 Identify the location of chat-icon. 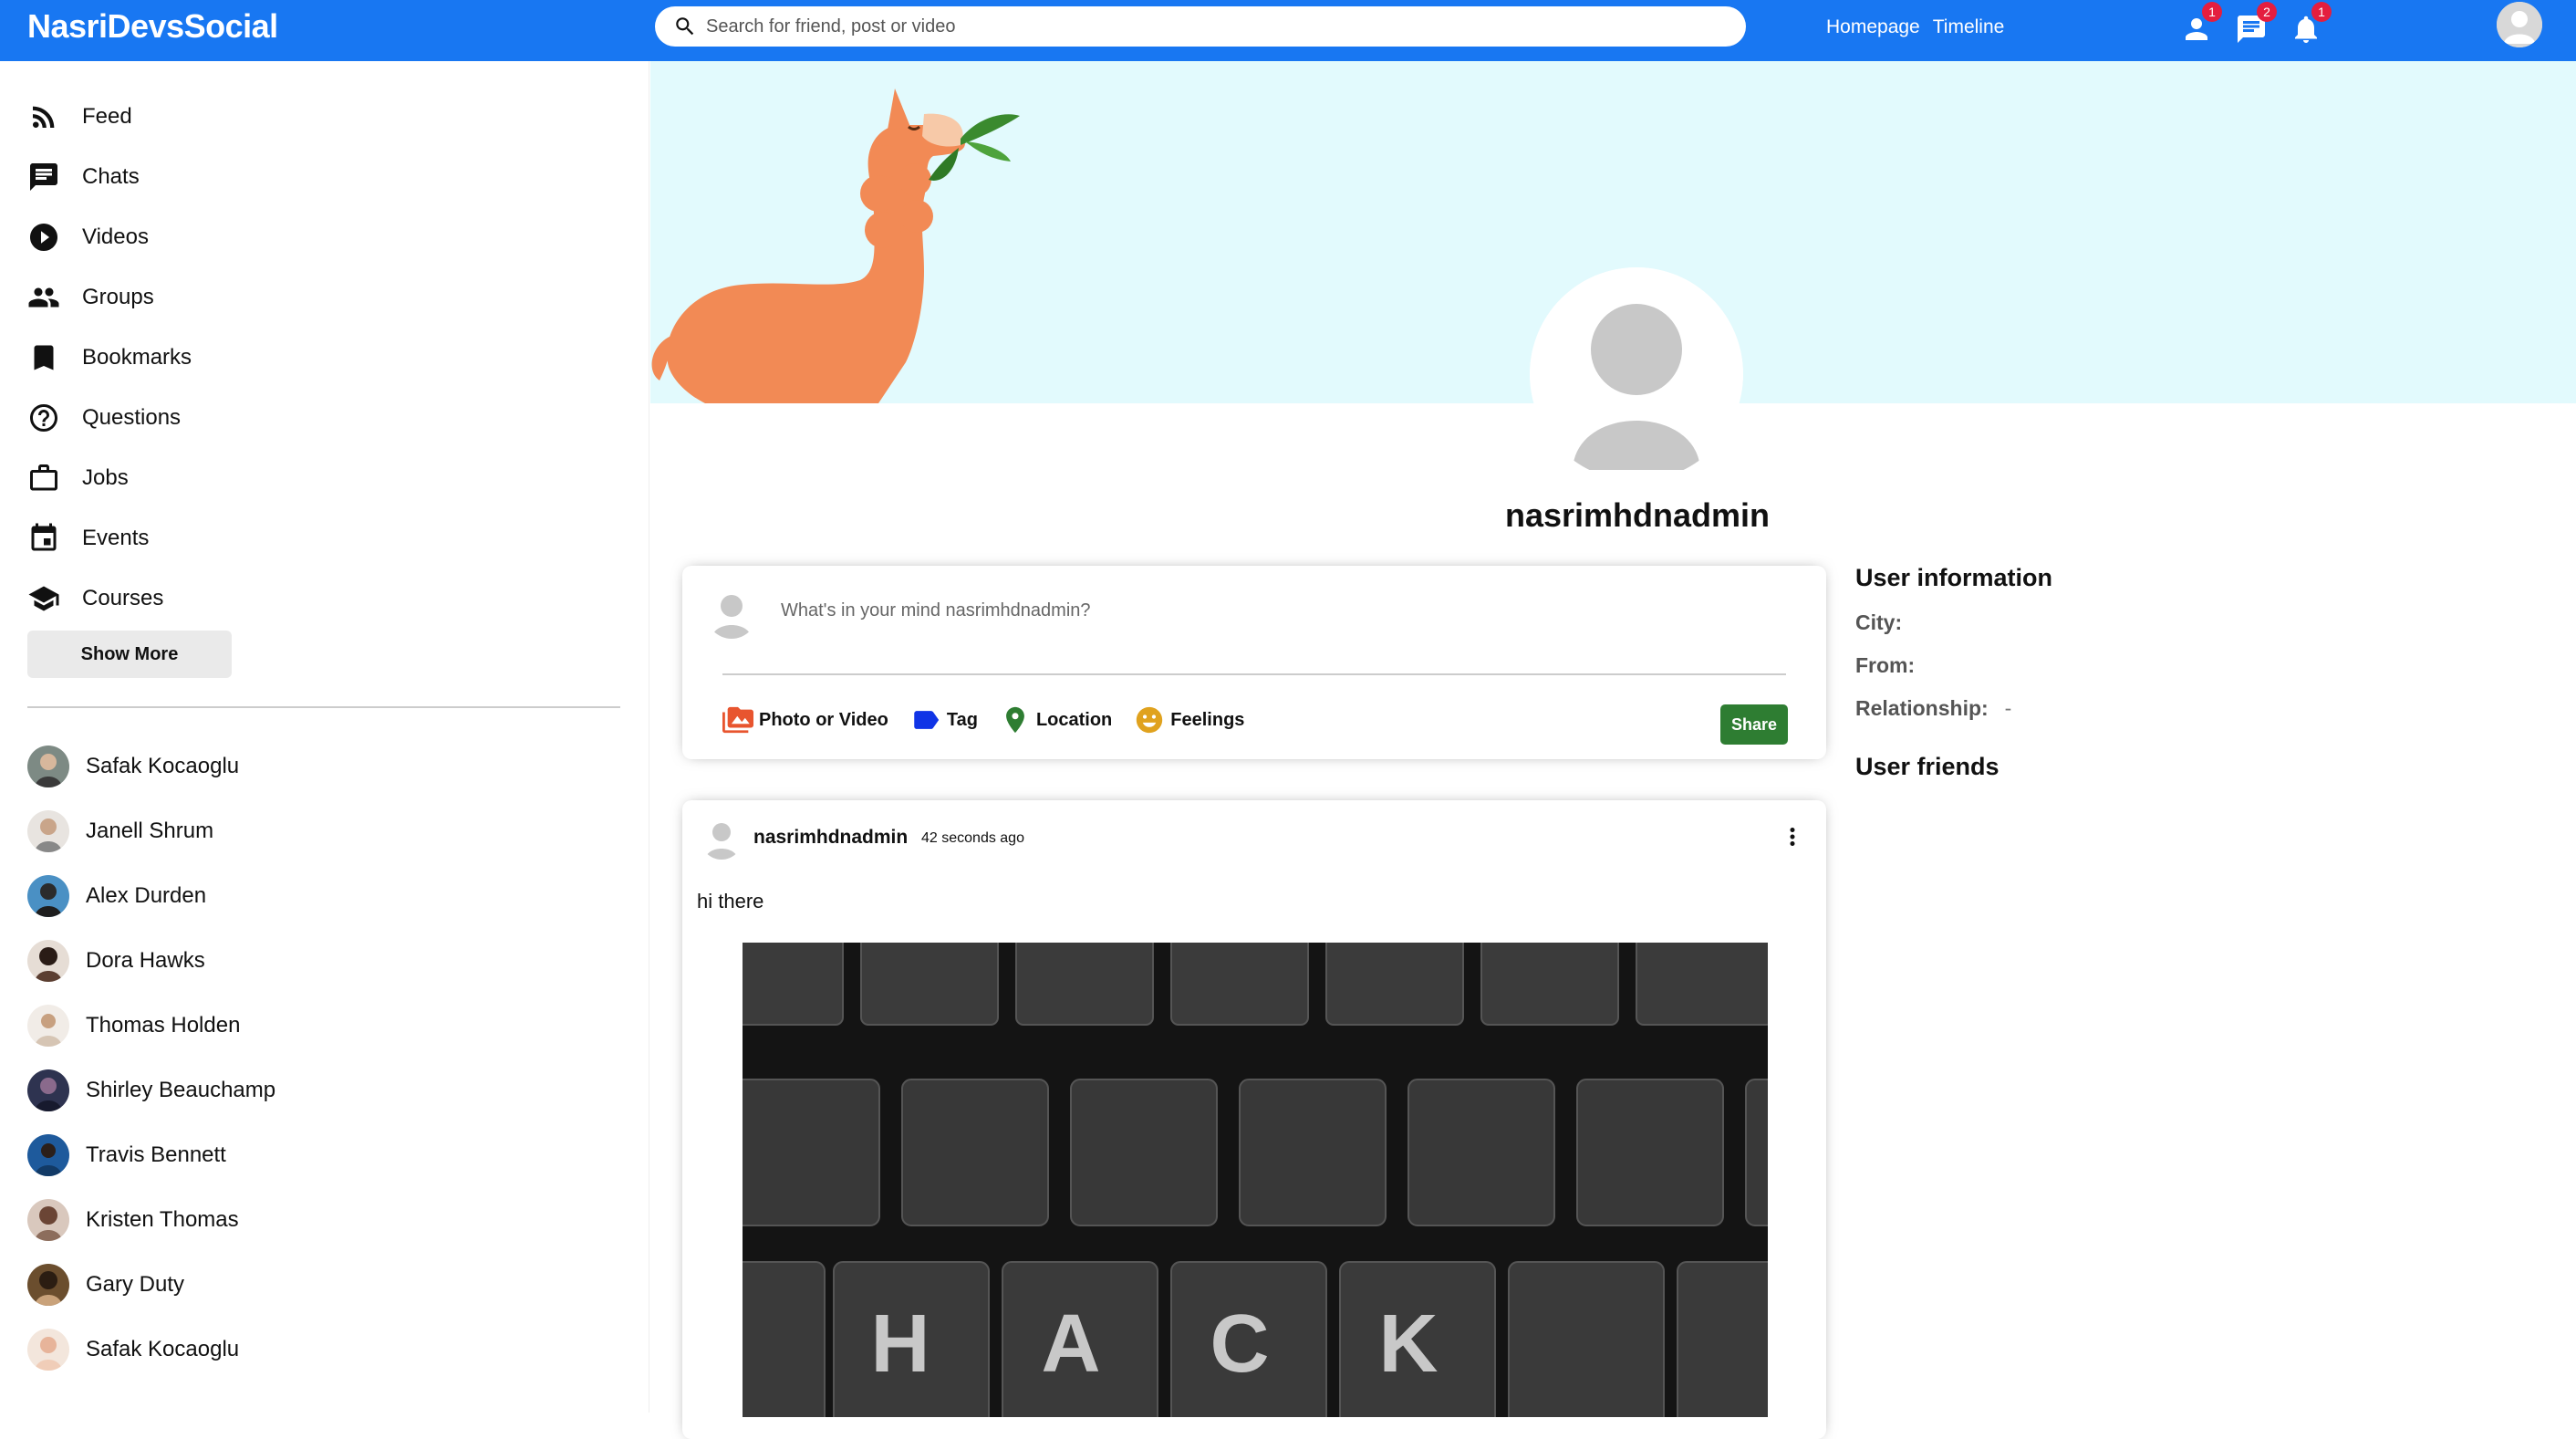
(43, 177).